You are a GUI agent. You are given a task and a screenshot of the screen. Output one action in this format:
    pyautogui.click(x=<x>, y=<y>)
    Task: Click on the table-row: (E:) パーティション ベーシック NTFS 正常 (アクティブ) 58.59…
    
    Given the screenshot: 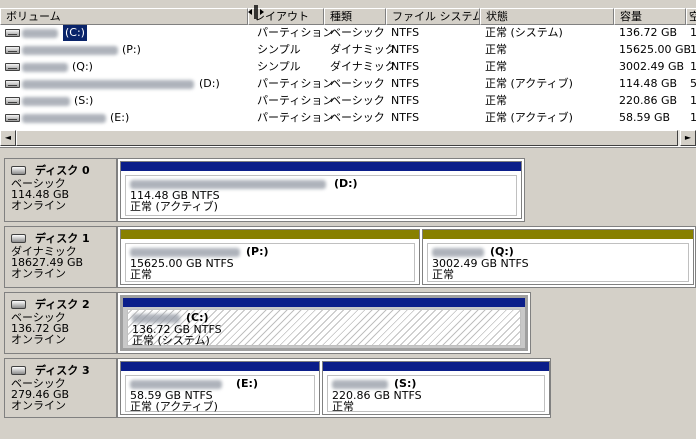 What is the action you would take?
    pyautogui.click(x=348, y=118)
    